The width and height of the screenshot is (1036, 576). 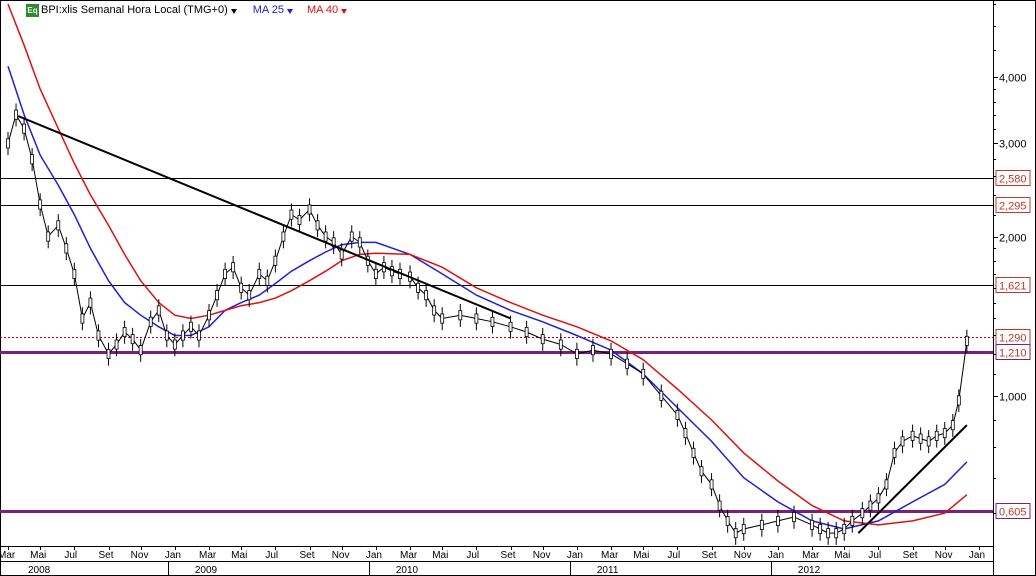 I want to click on level-tag: 0,605, so click(x=1013, y=511).